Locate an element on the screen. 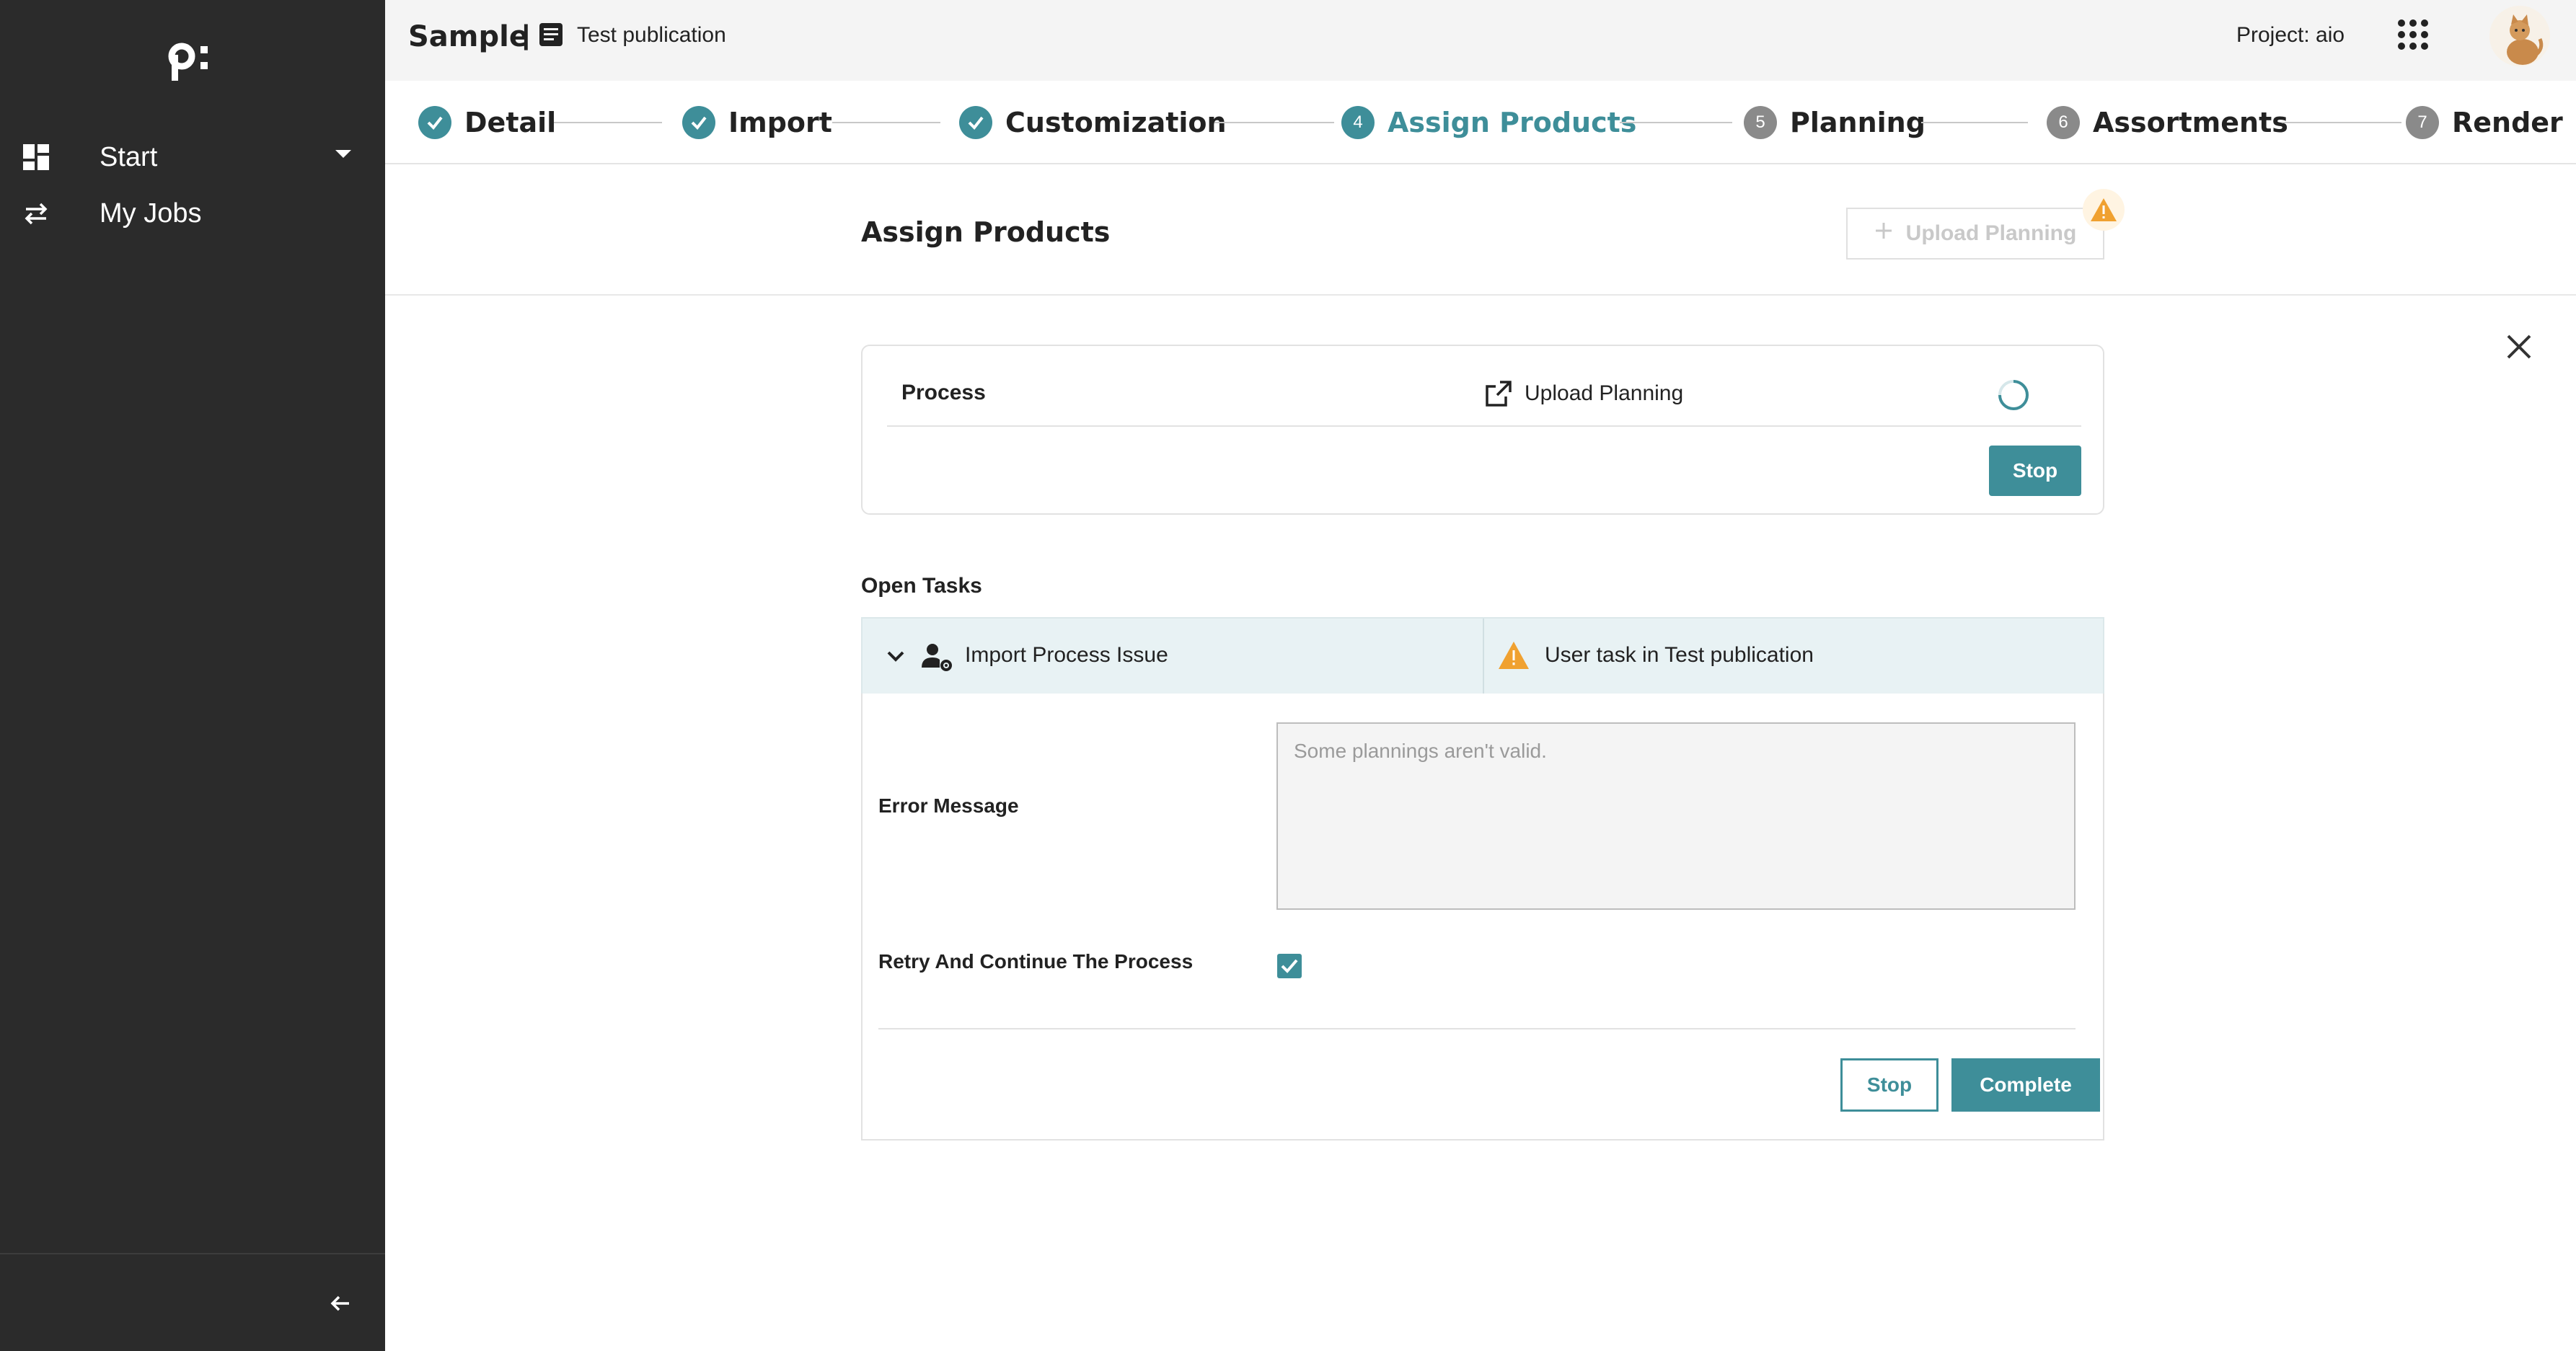 Image resolution: width=2576 pixels, height=1351 pixels. sidebar-item-label: My Jobs is located at coordinates (151, 214).